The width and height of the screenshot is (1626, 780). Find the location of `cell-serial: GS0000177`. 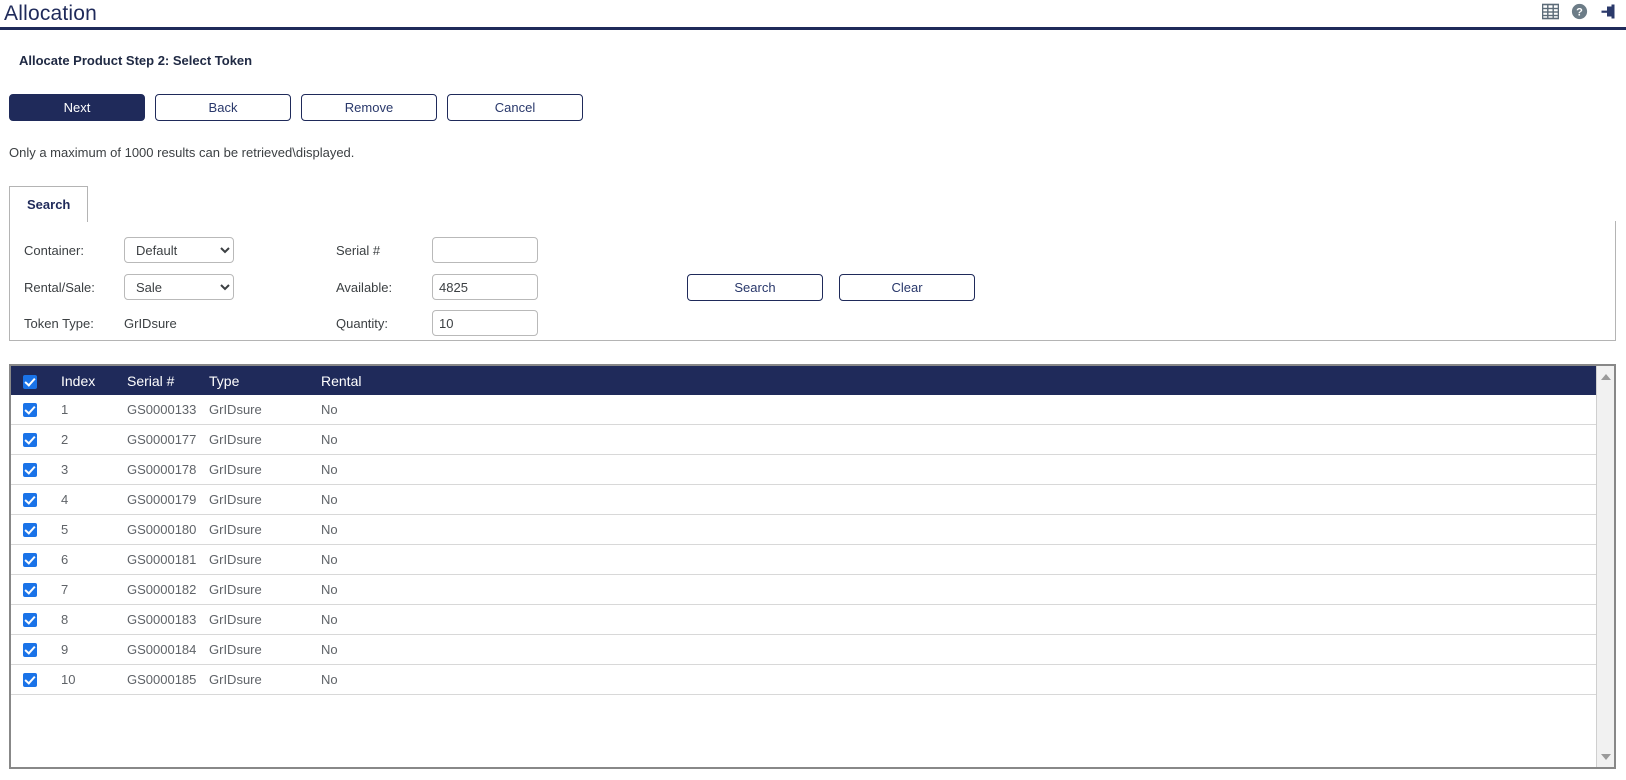

cell-serial: GS0000177 is located at coordinates (168, 439).